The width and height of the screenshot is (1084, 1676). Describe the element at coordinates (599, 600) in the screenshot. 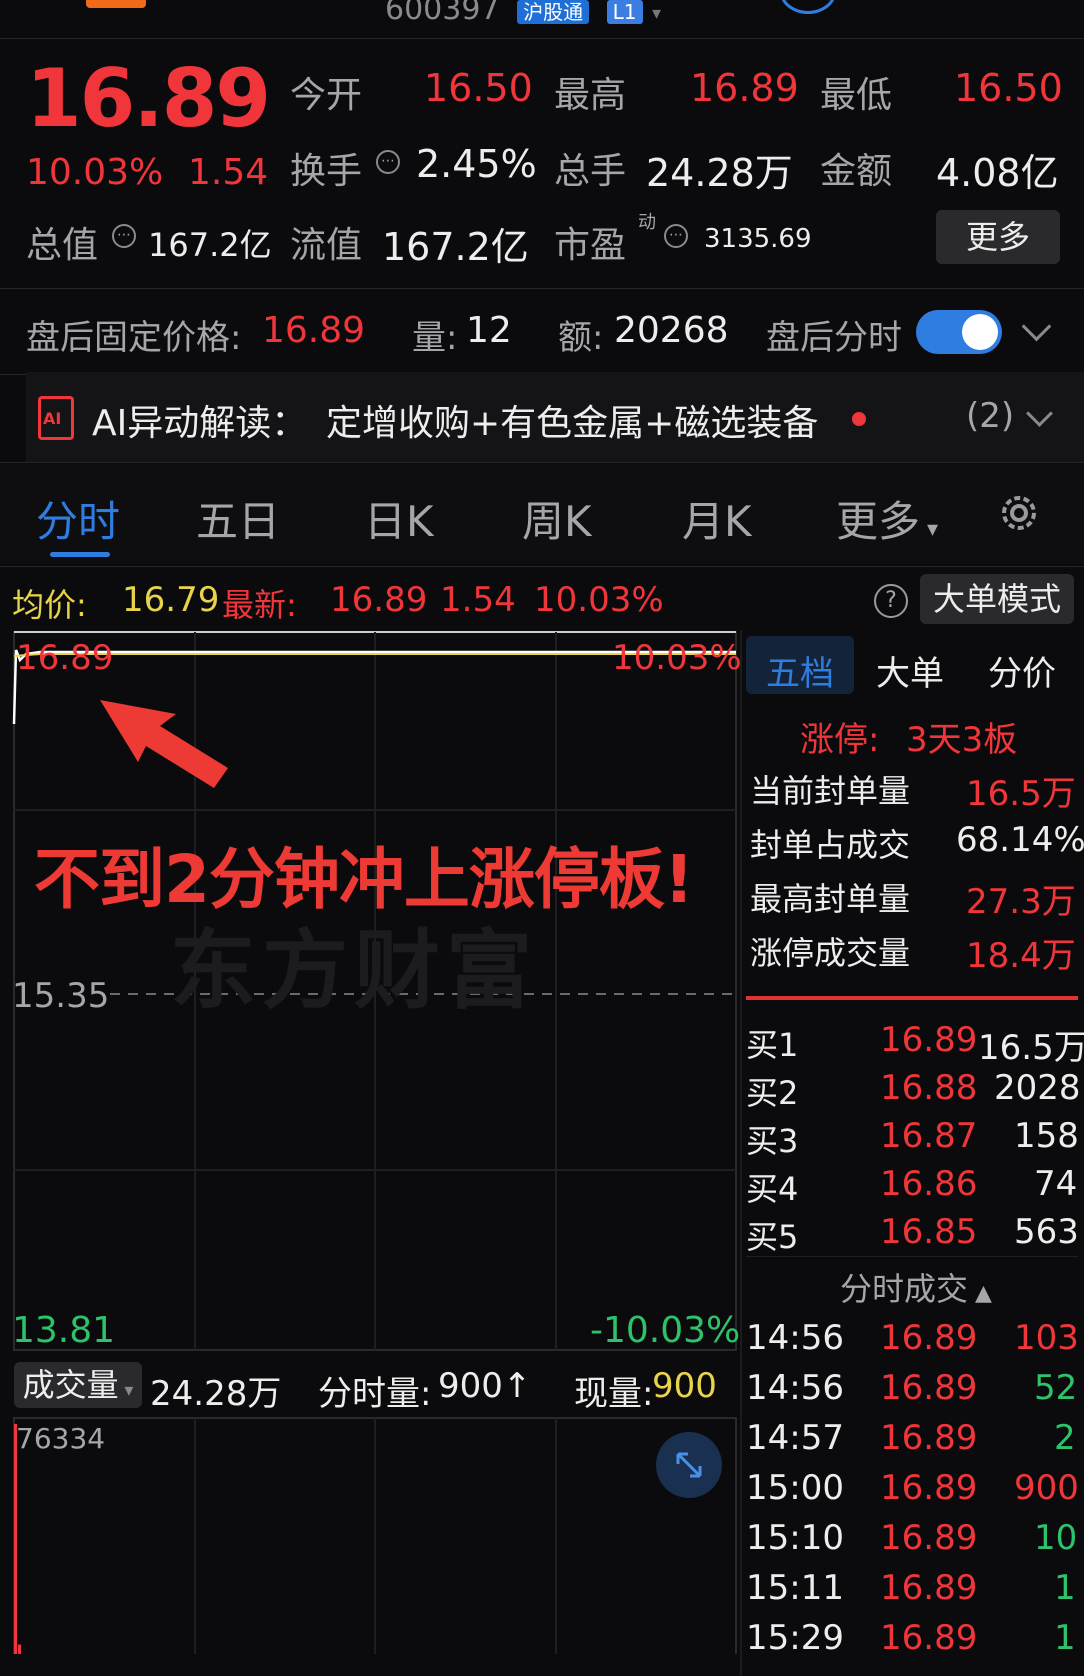

I see `latest-pct: 10.03%` at that location.